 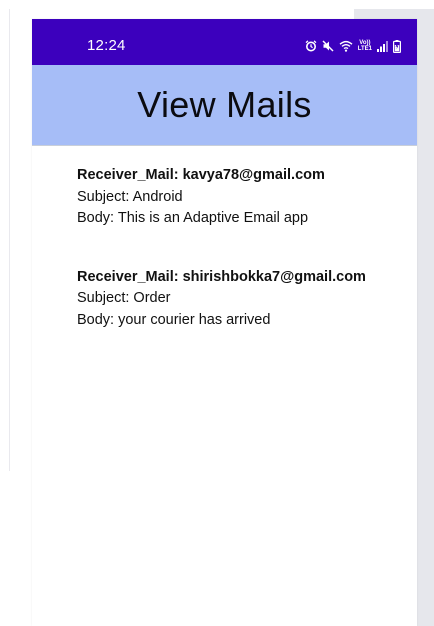 What do you see at coordinates (224, 42) in the screenshot?
I see `status-bar: 12:24 Vo)) LTE1` at bounding box center [224, 42].